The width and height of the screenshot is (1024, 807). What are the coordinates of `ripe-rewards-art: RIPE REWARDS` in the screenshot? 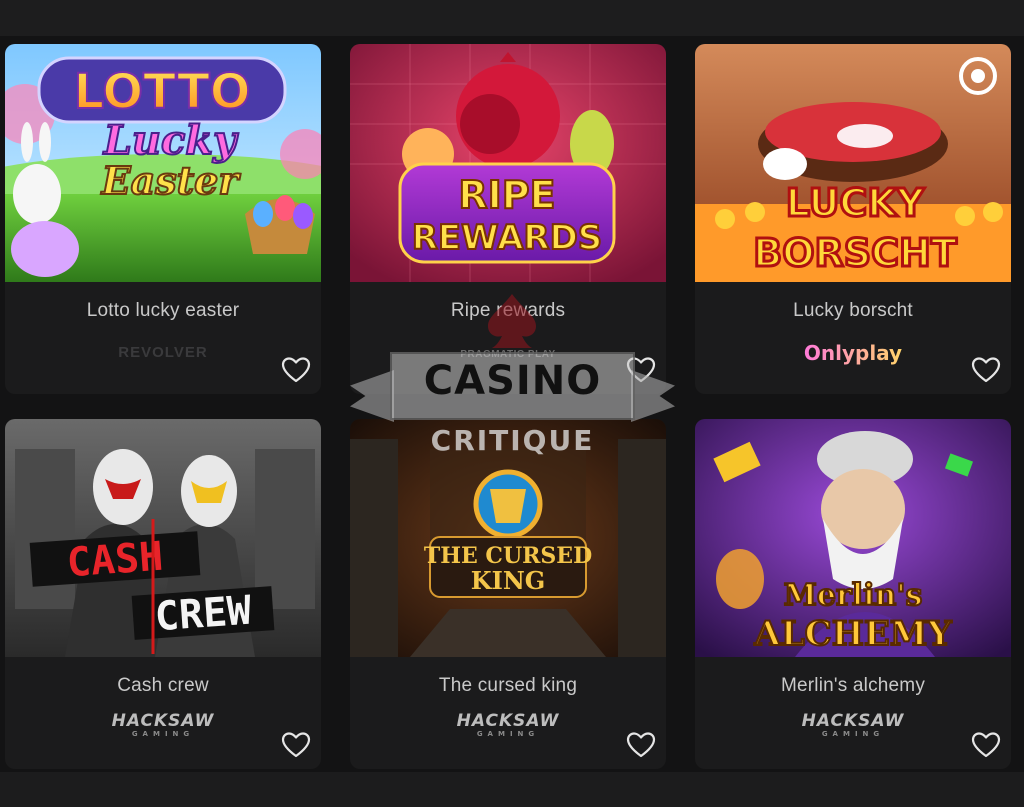 It's located at (508, 163).